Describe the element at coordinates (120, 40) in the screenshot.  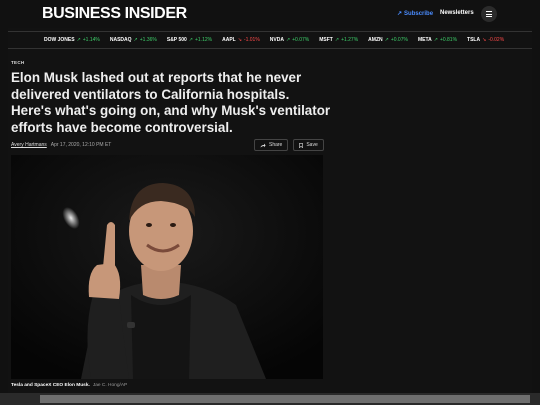
I see `ticker-symbol: NASDAQ` at that location.